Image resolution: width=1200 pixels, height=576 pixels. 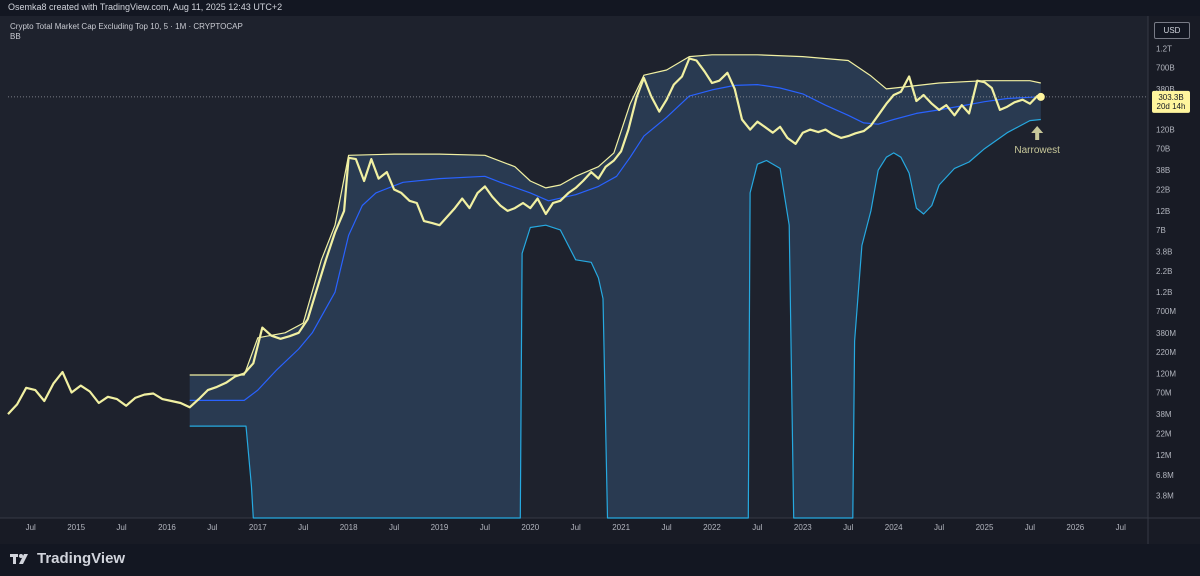 What do you see at coordinates (1165, 67) in the screenshot?
I see `y-tick-label: 700B` at bounding box center [1165, 67].